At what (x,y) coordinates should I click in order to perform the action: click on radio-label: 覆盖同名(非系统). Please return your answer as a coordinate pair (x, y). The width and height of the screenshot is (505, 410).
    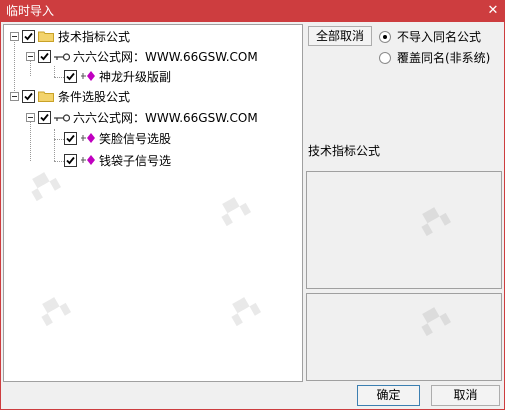
    Looking at the image, I should click on (444, 58).